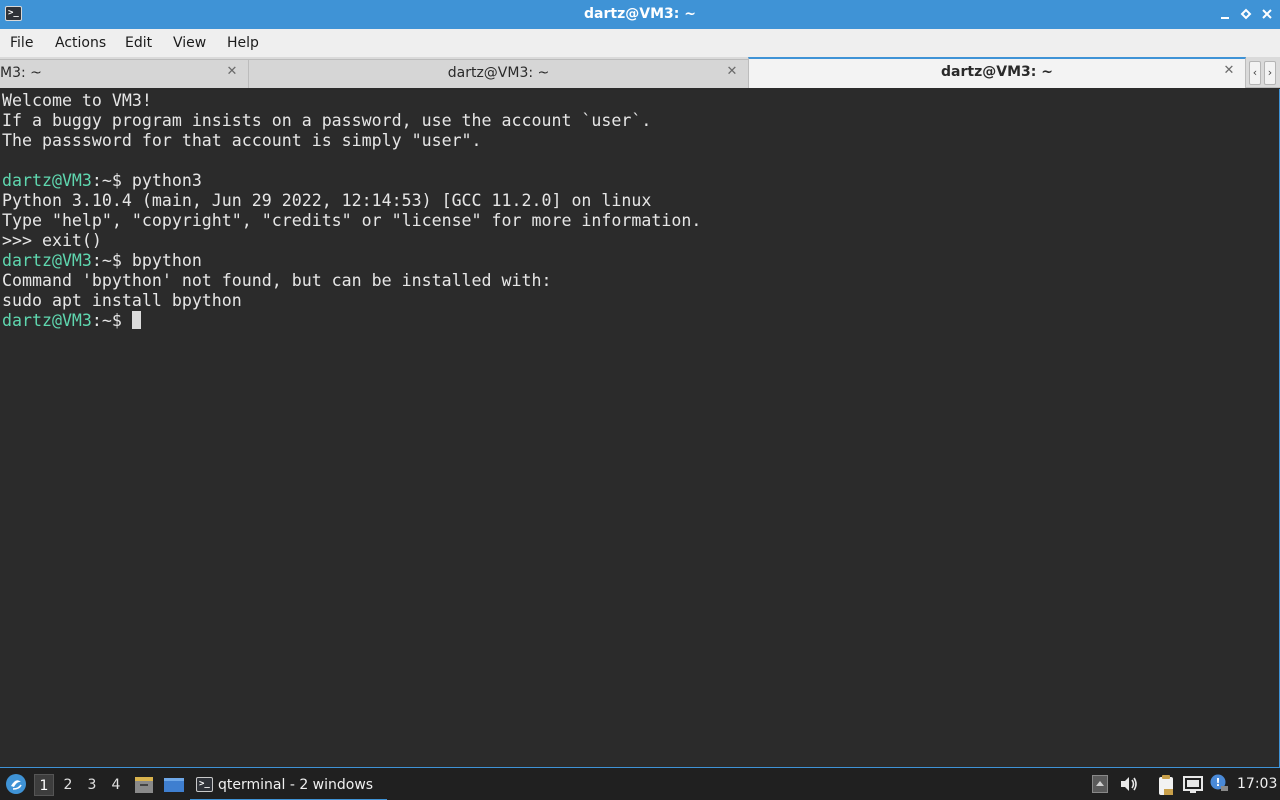 The height and width of the screenshot is (800, 1280). I want to click on title-bar: >_ dartz@VM3: ~, so click(640, 14).